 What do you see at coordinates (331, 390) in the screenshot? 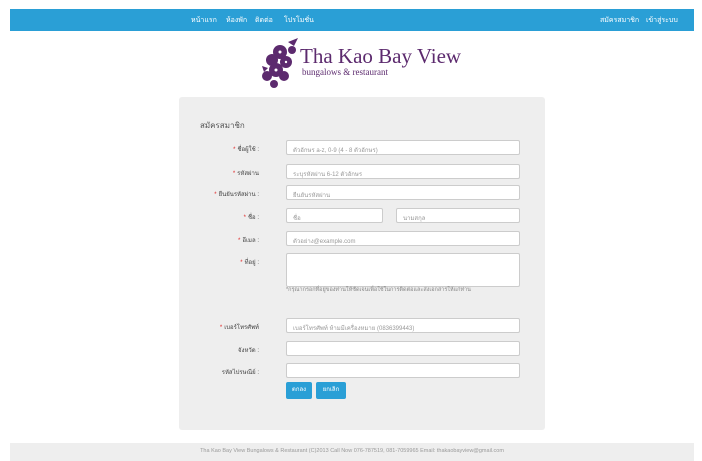
I see `reset-button: ยกเลิก` at bounding box center [331, 390].